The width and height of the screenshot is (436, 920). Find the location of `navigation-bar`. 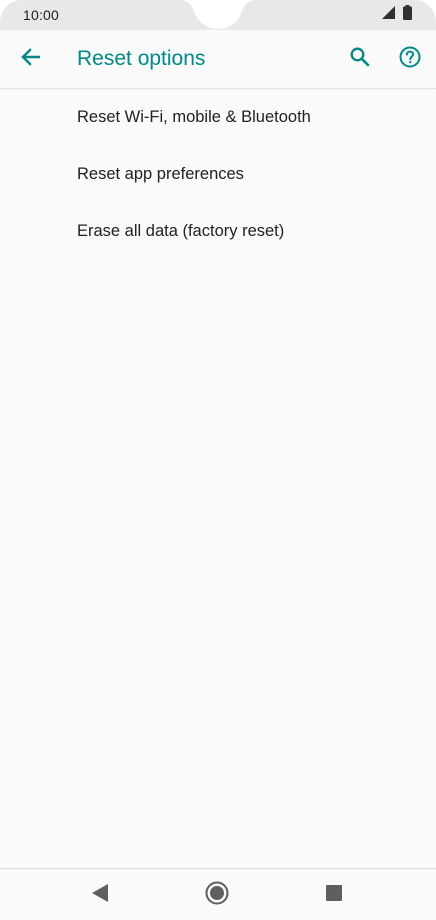

navigation-bar is located at coordinates (218, 894).